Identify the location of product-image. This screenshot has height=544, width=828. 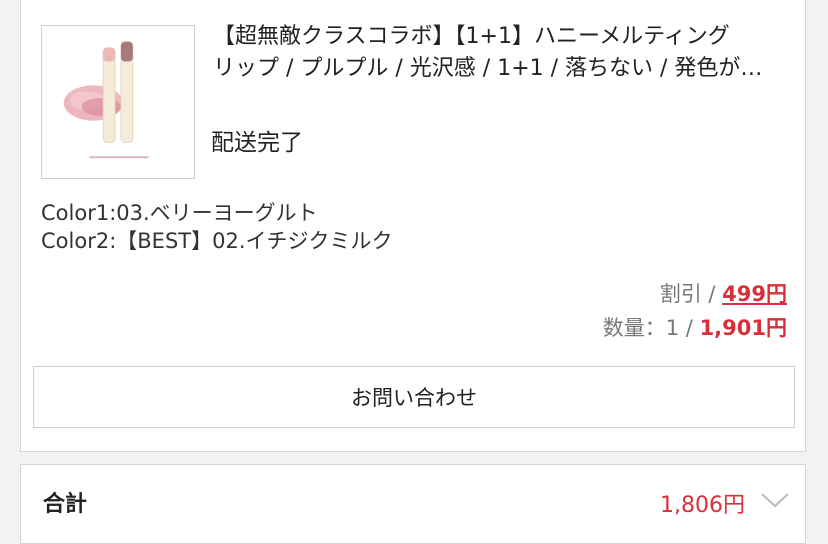
(118, 102).